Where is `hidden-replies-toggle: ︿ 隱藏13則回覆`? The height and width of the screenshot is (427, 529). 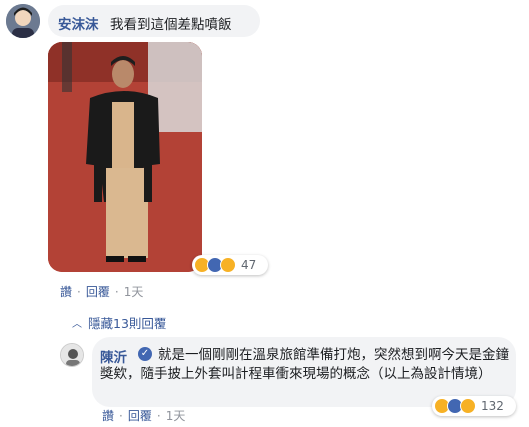 hidden-replies-toggle: ︿ 隱藏13則回覆 is located at coordinates (119, 322).